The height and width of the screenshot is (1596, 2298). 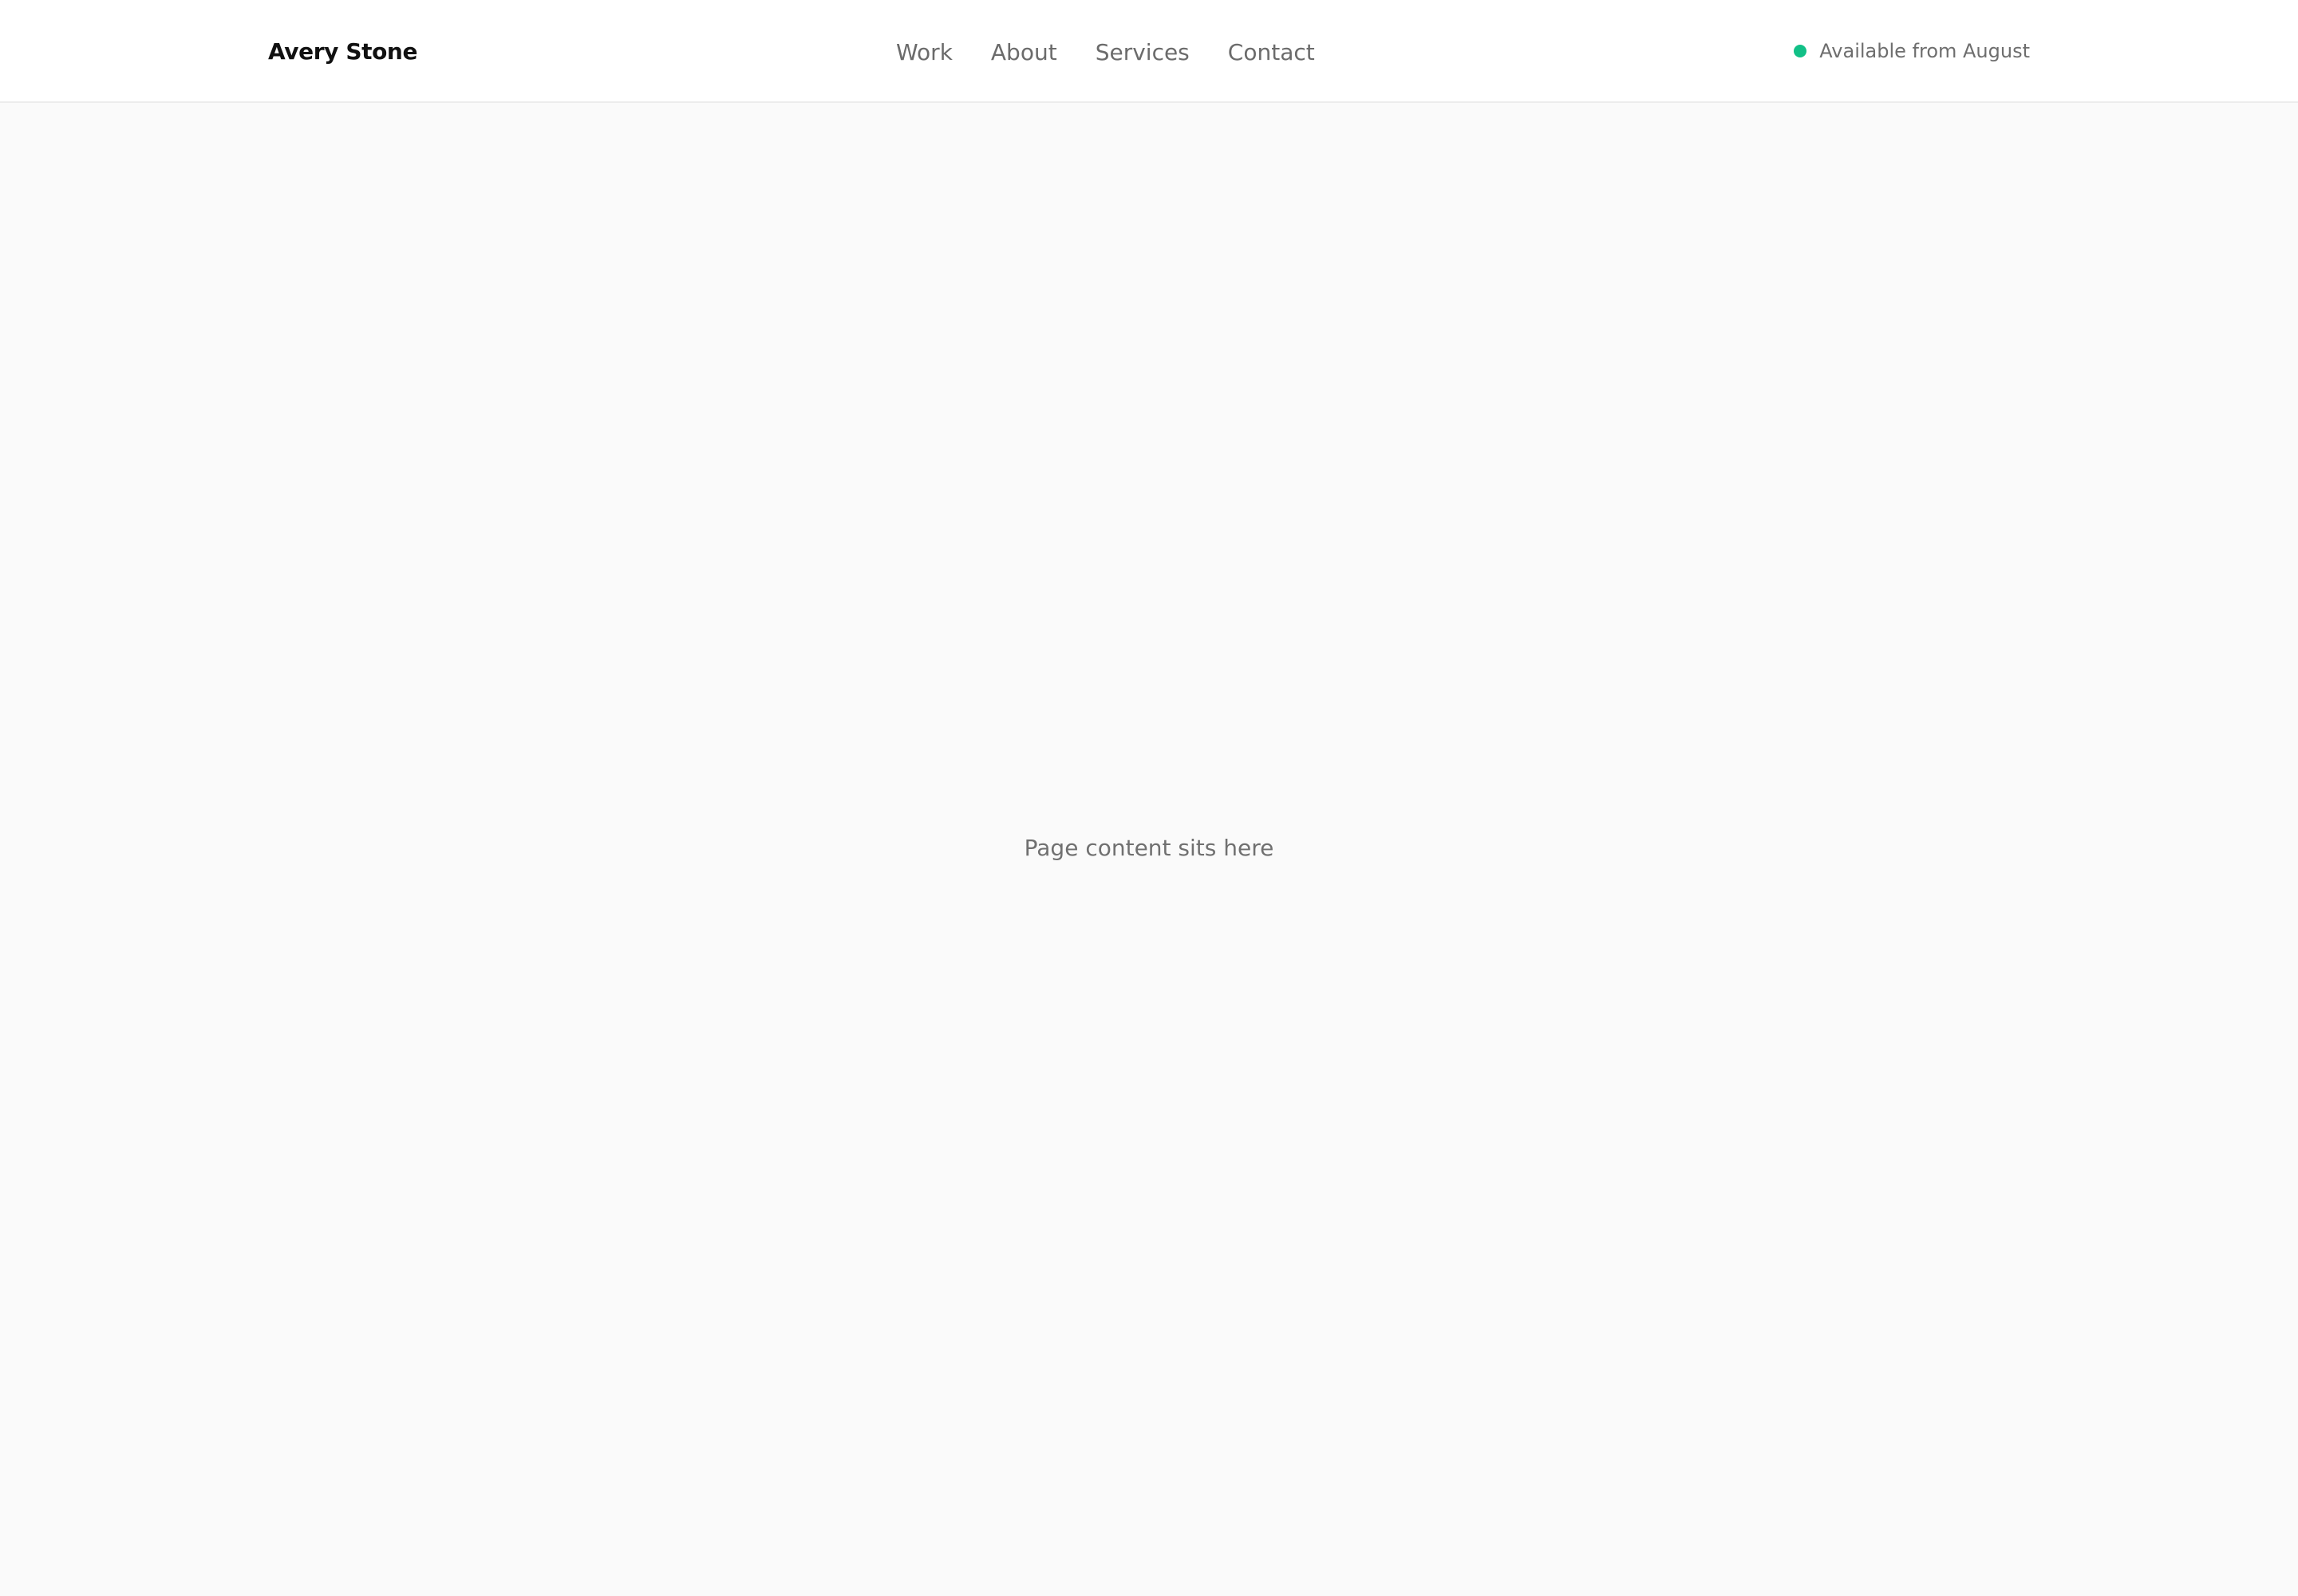 What do you see at coordinates (1801, 51) in the screenshot?
I see `status-dot-icon` at bounding box center [1801, 51].